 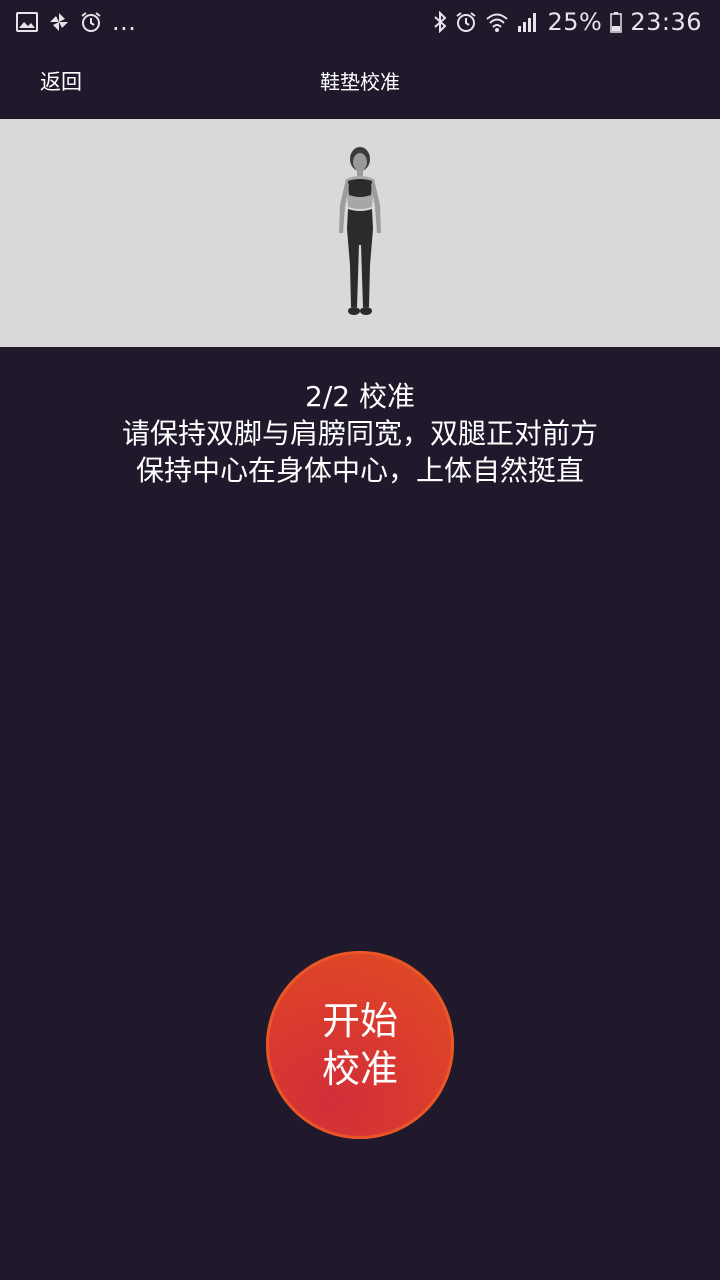 I want to click on instruction-line-2: 保持中心在身体中心，上体自然挺直, so click(x=359, y=470).